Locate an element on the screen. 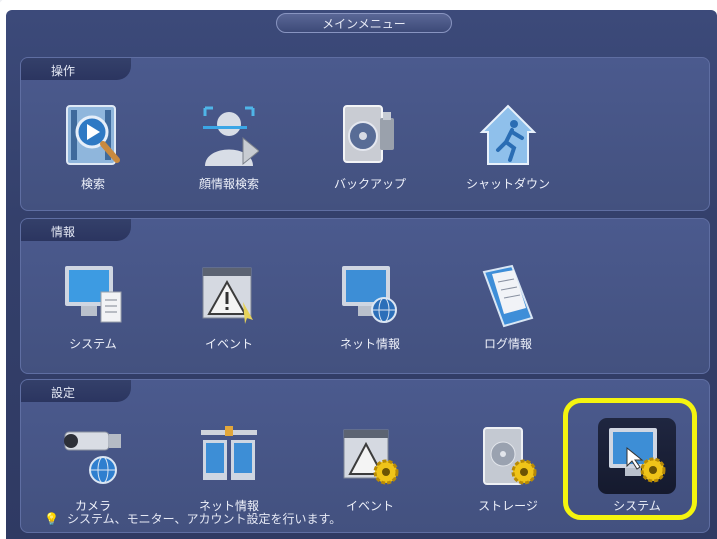 This screenshot has width=717, height=539. hint-text: システム、モニター、アカウント設定を行います。 is located at coordinates (204, 519).